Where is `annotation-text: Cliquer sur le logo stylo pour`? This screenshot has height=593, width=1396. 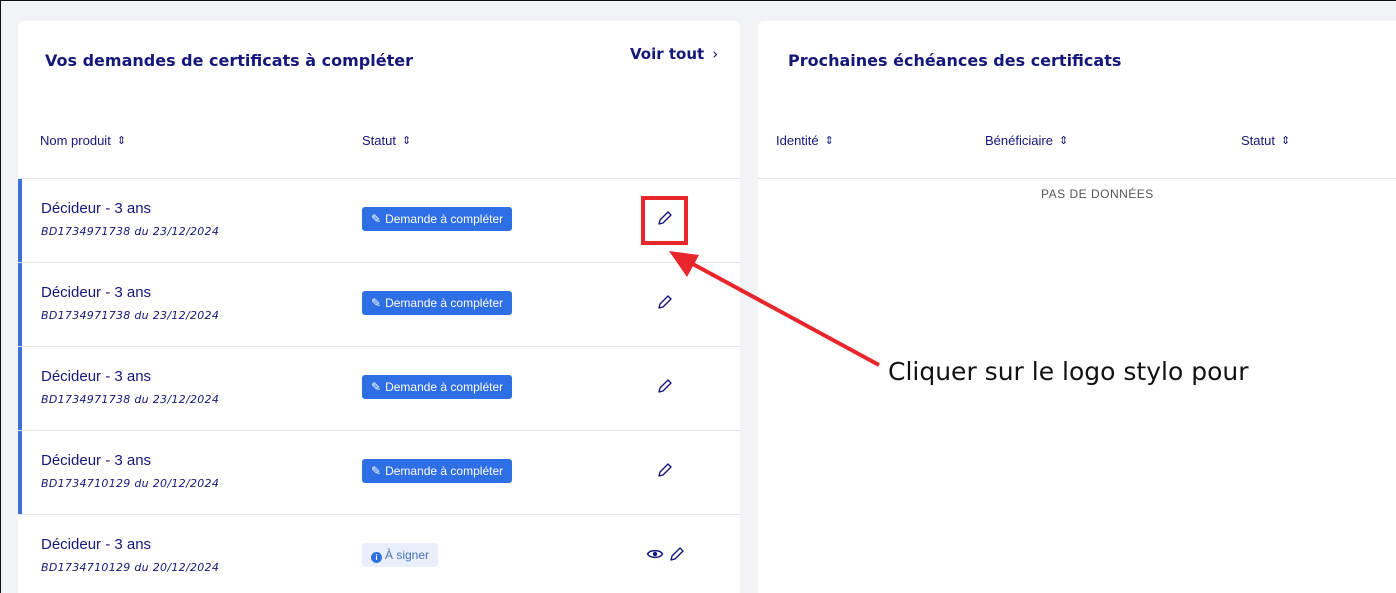 annotation-text: Cliquer sur le logo stylo pour is located at coordinates (1068, 371).